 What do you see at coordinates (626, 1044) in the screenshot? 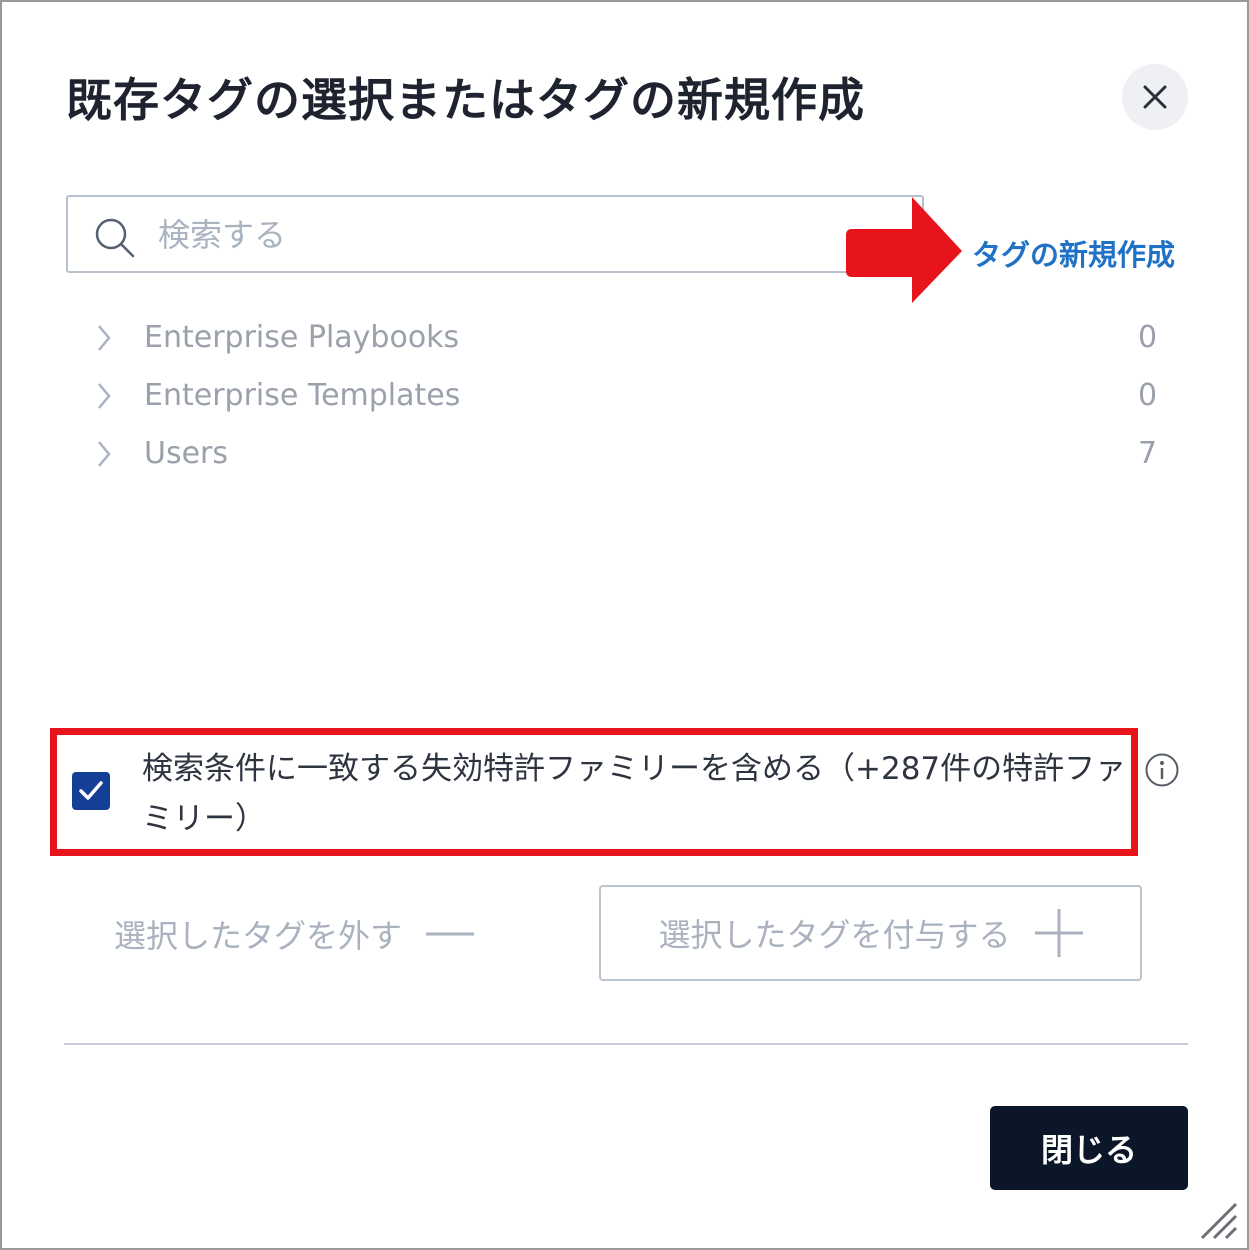
I see `footer-divider` at bounding box center [626, 1044].